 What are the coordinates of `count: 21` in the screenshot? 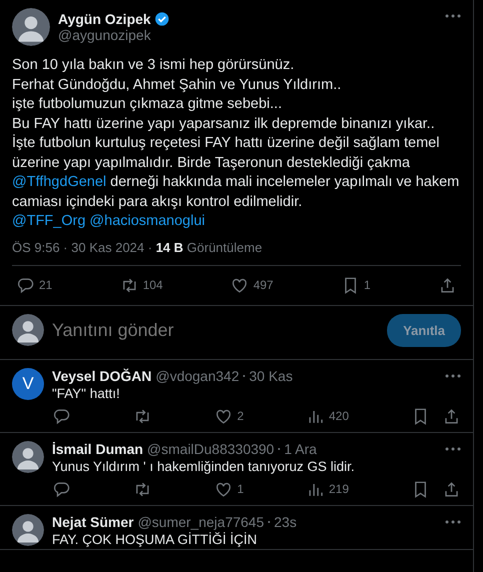 It's located at (45, 285).